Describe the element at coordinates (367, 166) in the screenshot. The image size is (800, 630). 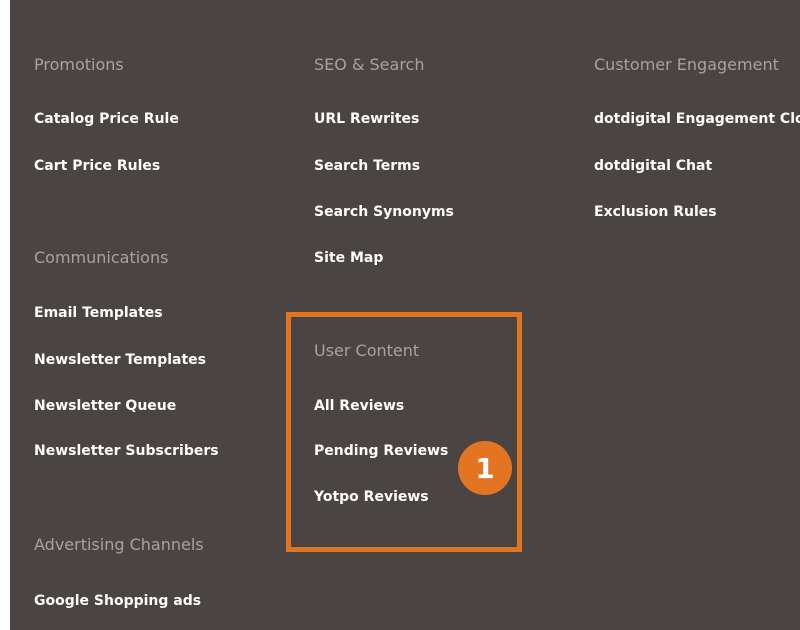
I see `menu-item-search-terms: Search Terms` at that location.